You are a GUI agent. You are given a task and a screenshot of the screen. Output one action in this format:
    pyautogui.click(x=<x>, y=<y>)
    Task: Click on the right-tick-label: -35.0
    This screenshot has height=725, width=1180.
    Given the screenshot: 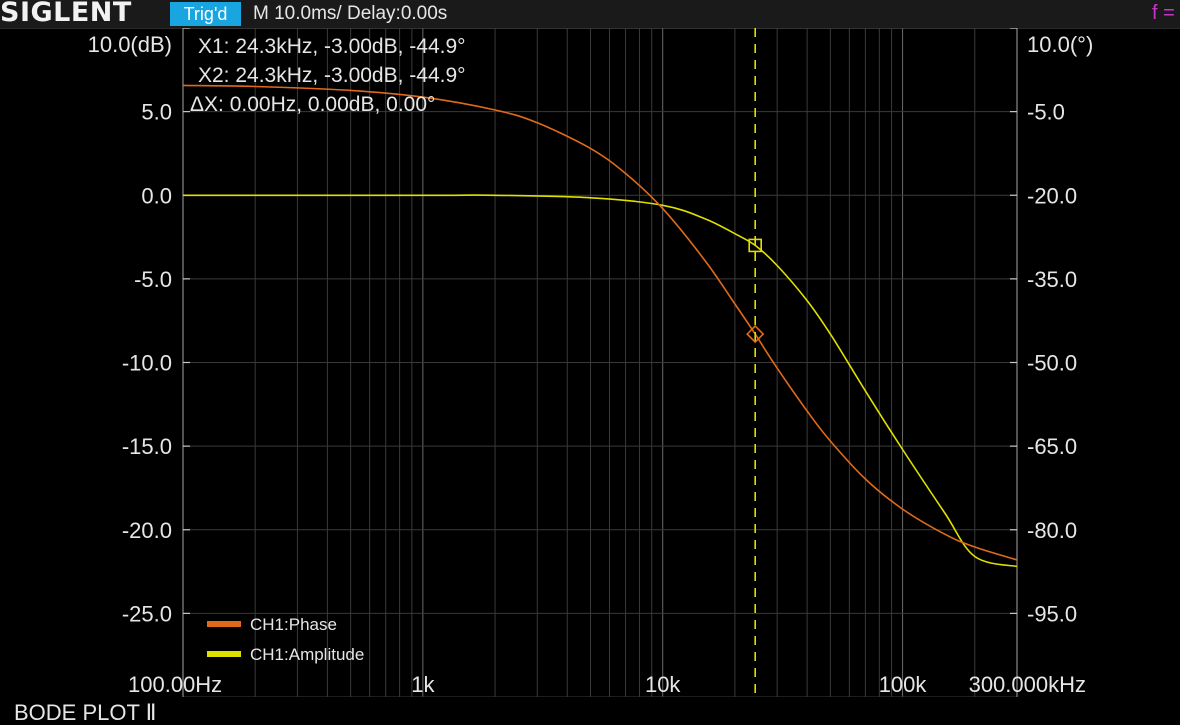 What is the action you would take?
    pyautogui.click(x=1052, y=279)
    